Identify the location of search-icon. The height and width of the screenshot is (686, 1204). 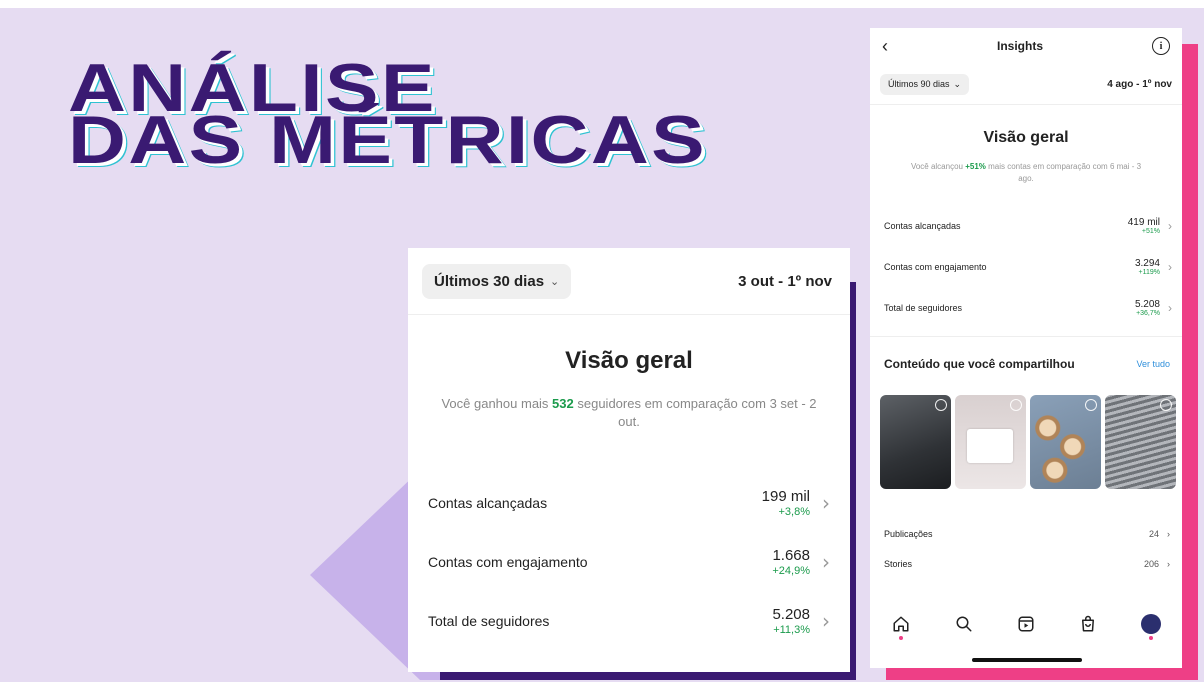
(964, 624).